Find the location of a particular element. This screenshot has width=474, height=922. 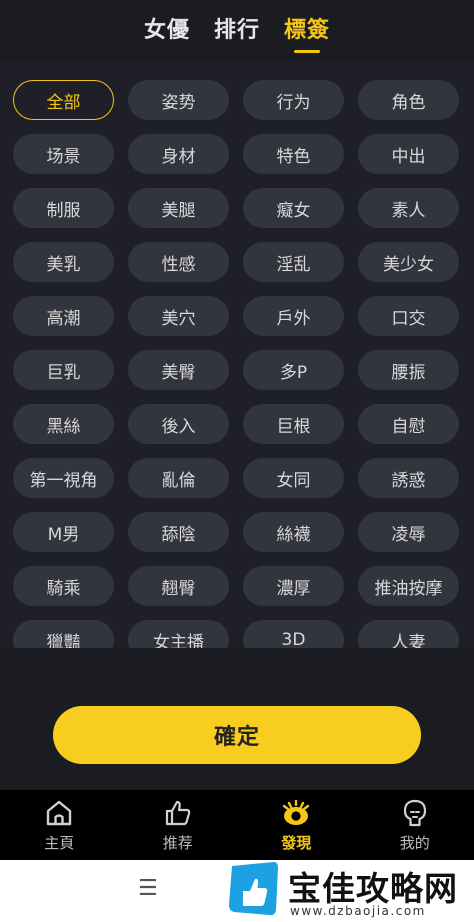

tag-chip: 騎乘 is located at coordinates (63, 586).